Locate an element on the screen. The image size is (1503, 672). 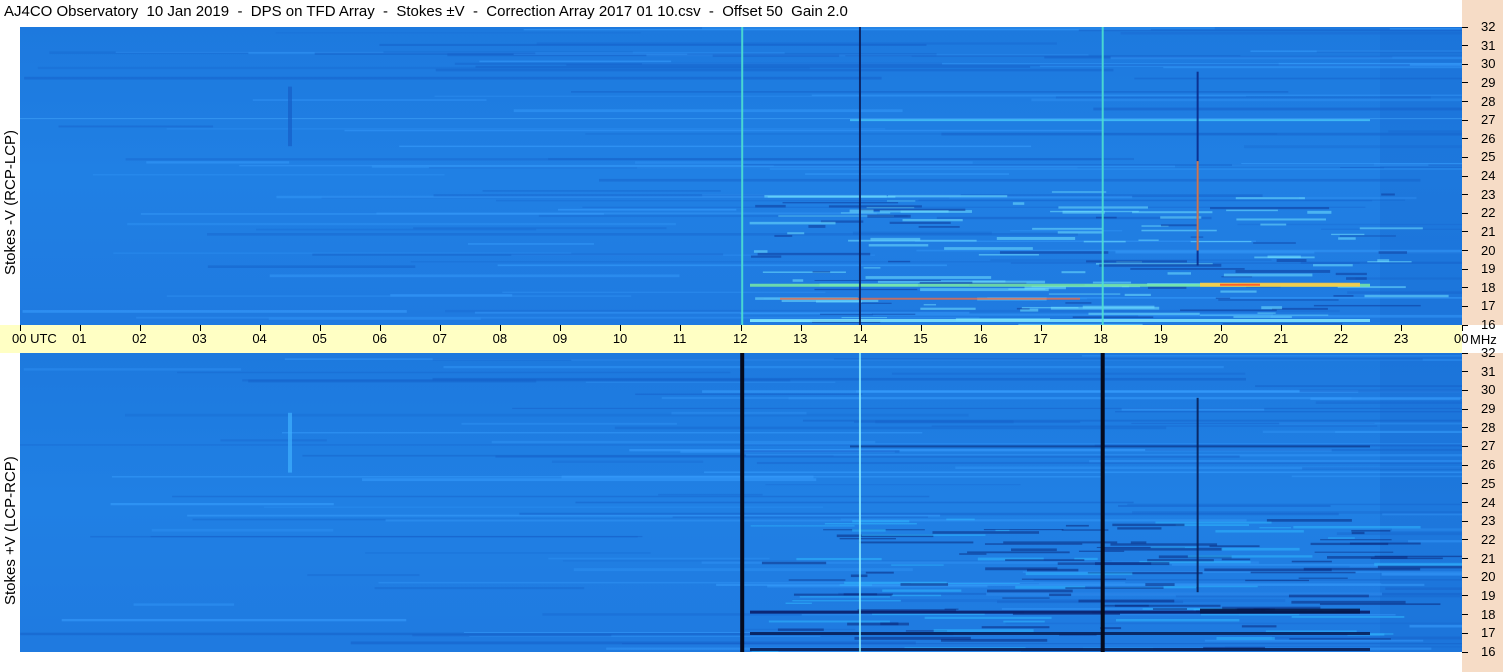
freq-tick-label: 26 is located at coordinates (1488, 465).